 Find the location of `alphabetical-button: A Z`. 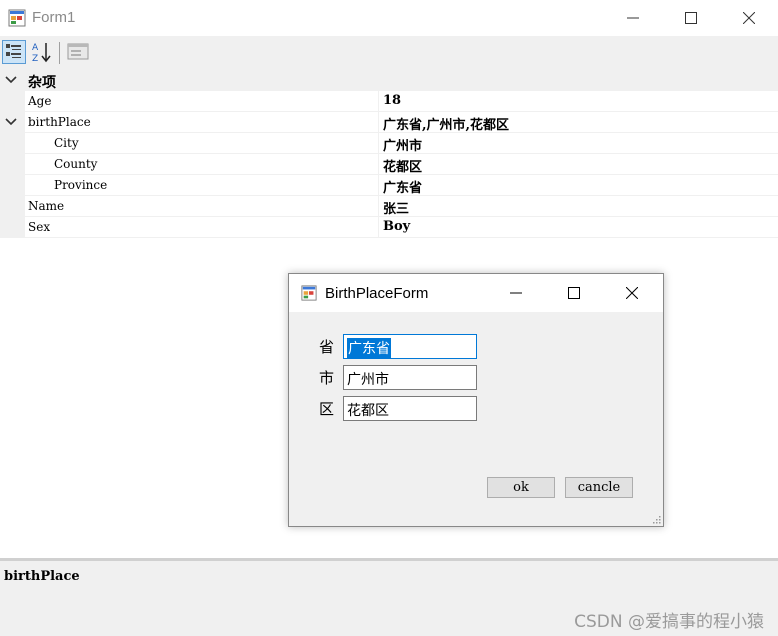

alphabetical-button: A Z is located at coordinates (42, 52).